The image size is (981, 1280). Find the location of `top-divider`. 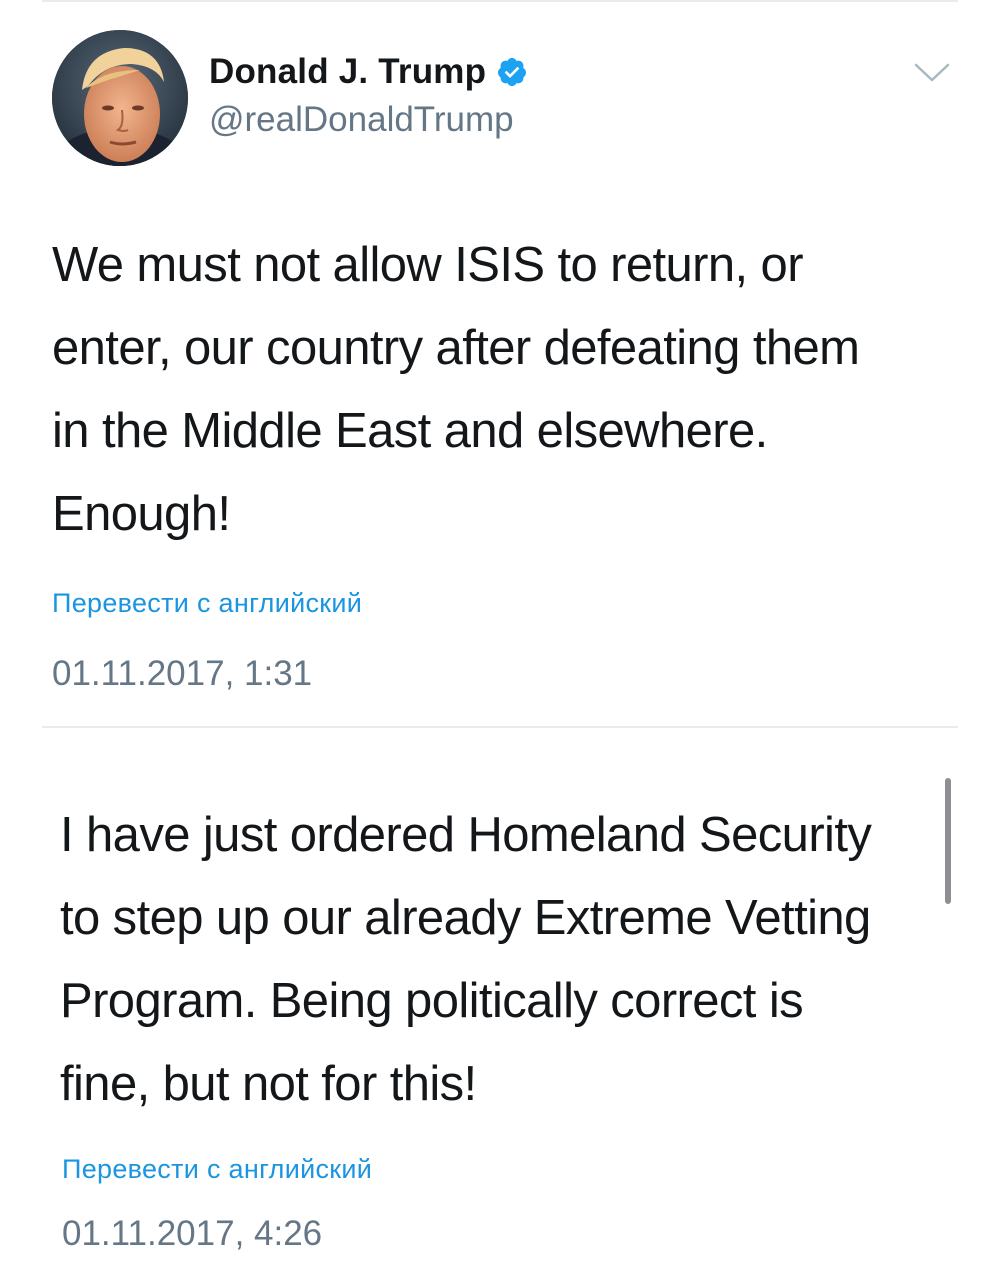

top-divider is located at coordinates (500, 1).